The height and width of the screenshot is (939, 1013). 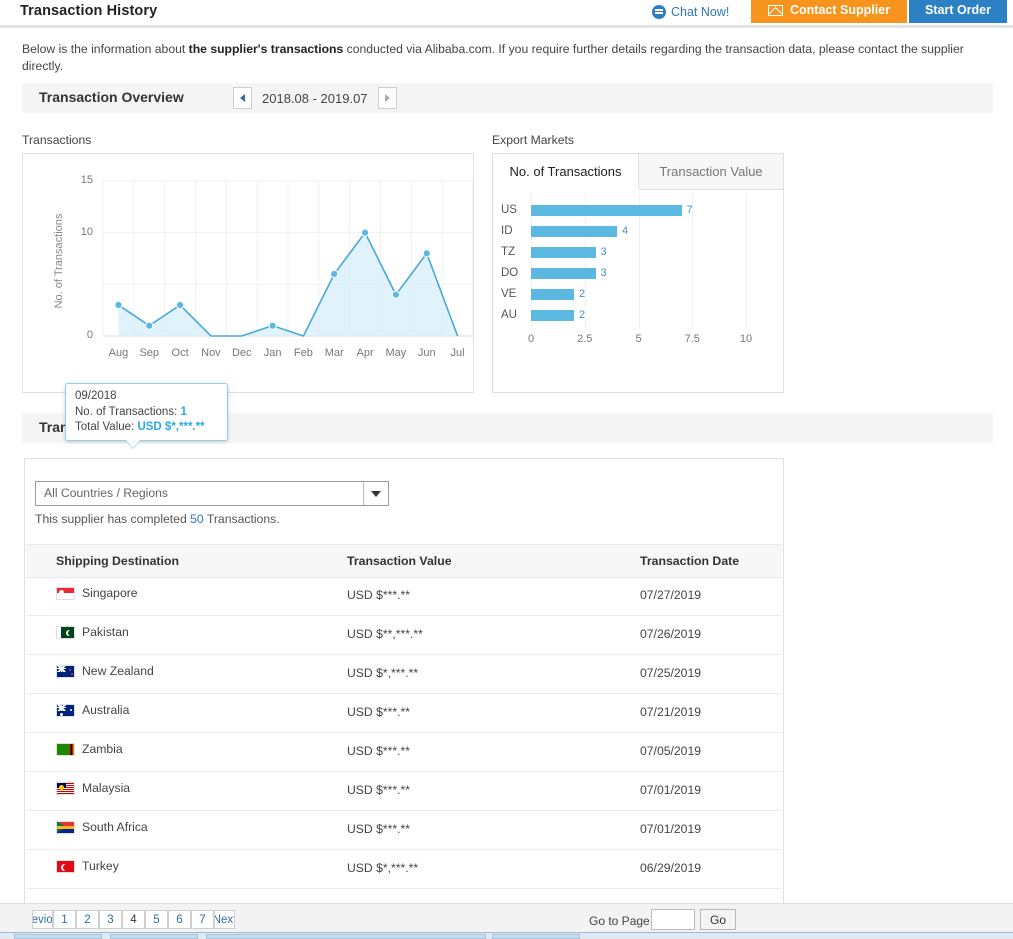 I want to click on x-tick-label: Sep, so click(x=149, y=353).